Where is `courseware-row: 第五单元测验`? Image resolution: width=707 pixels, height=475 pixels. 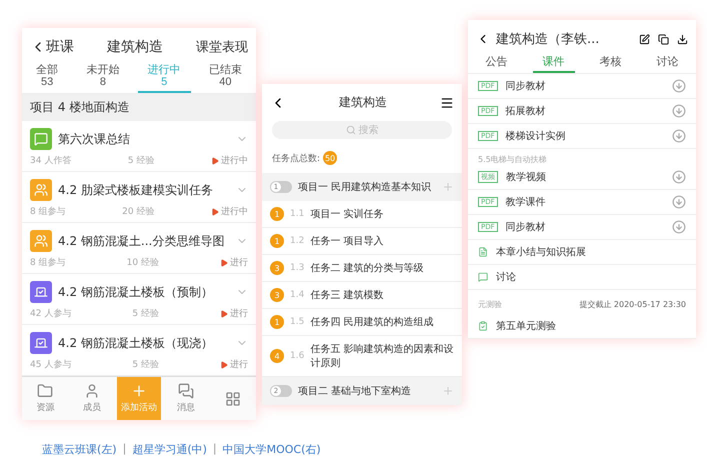 courseware-row: 第五单元测验 is located at coordinates (582, 327).